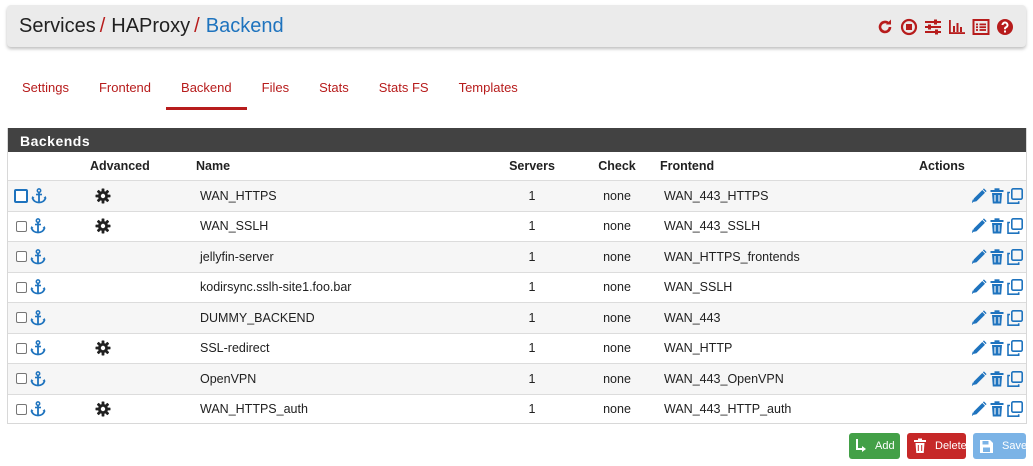 The height and width of the screenshot is (466, 1033). I want to click on bar-chart-icon, so click(957, 27).